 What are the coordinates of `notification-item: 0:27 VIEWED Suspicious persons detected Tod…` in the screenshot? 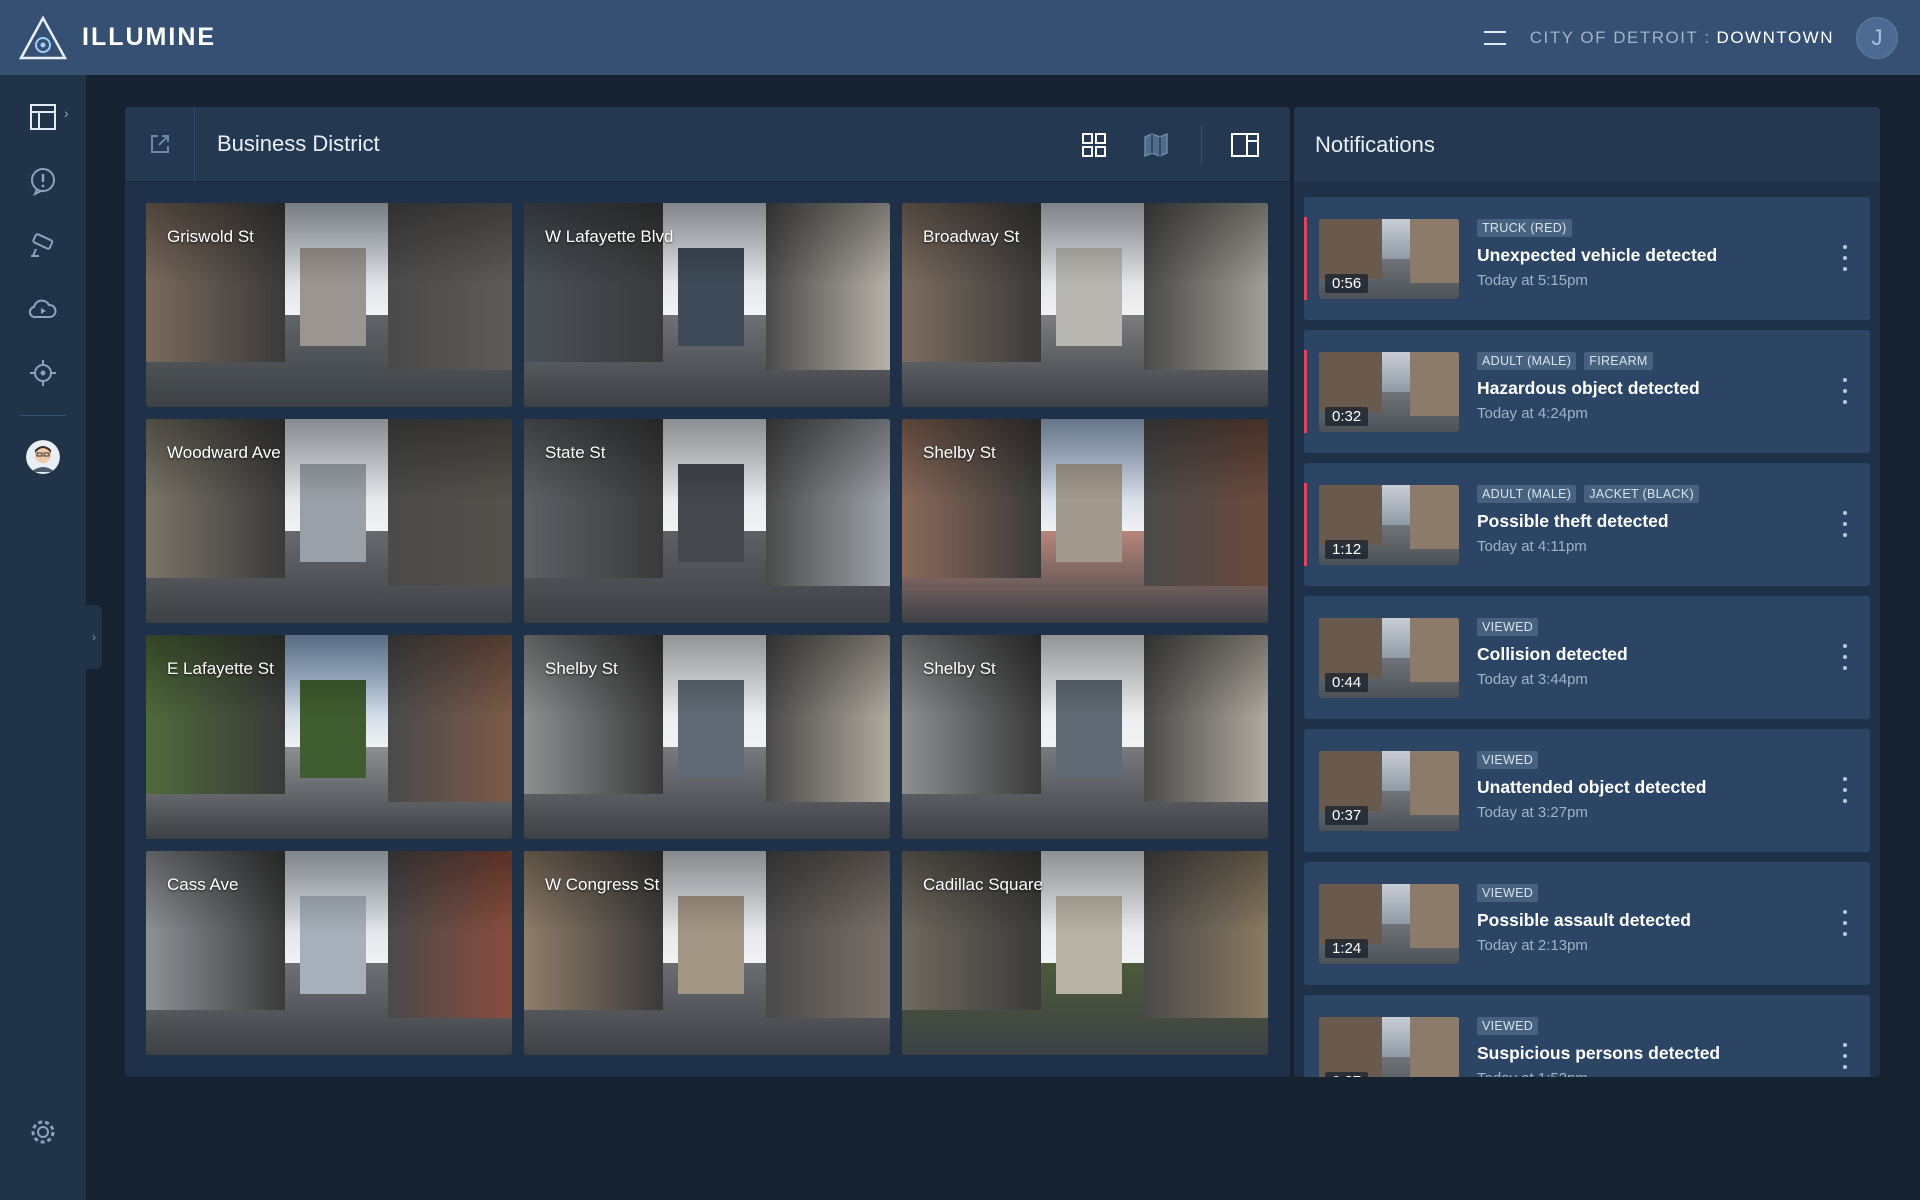 It's located at (1587, 1036).